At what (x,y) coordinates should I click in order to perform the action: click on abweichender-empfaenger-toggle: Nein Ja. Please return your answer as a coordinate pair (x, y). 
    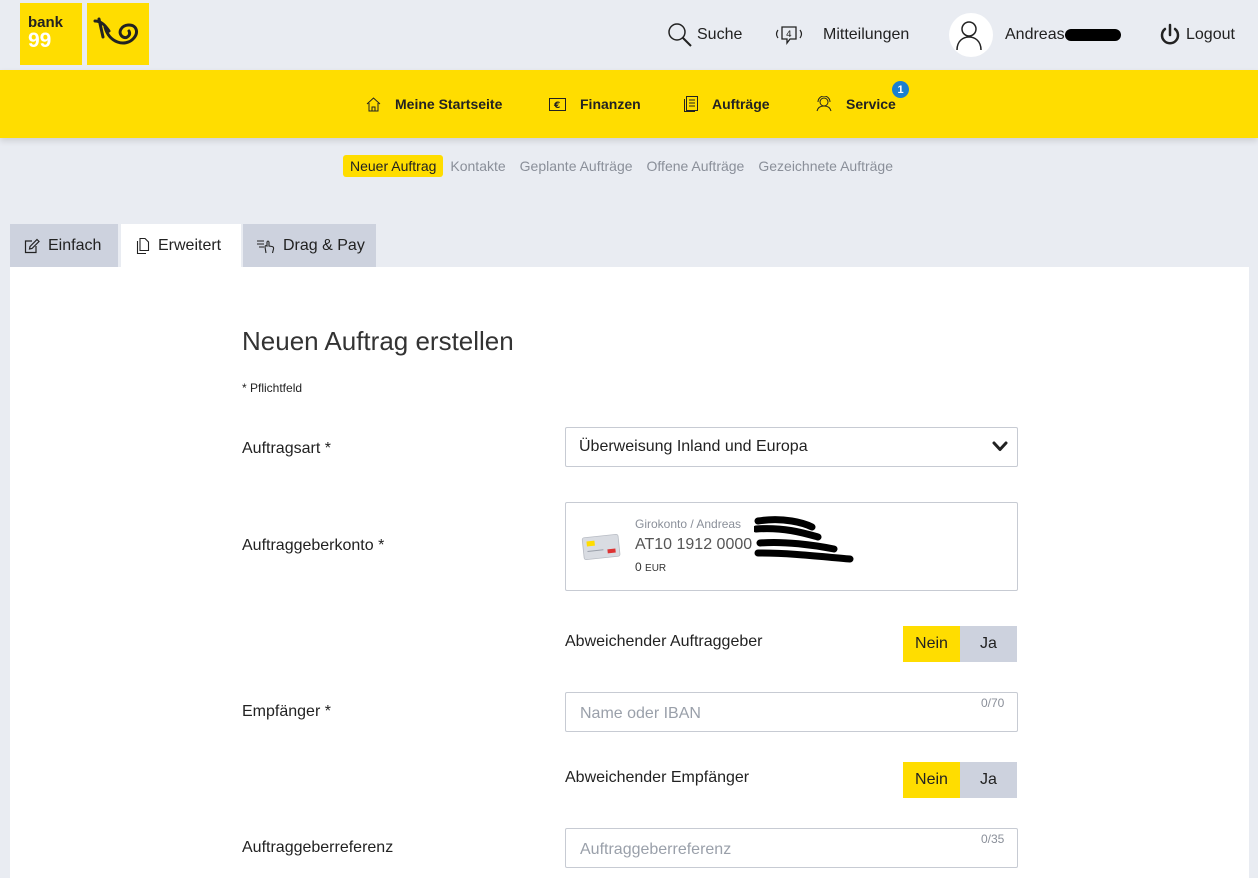
    Looking at the image, I should click on (960, 780).